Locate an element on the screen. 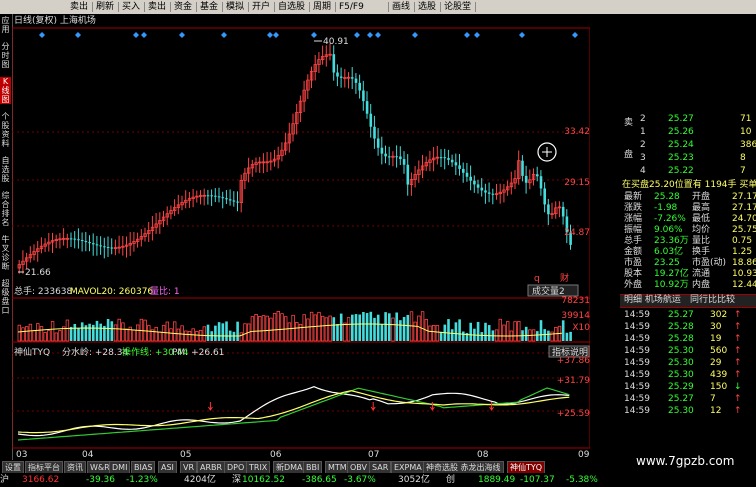 This screenshot has height=487, width=756. toolbar-item: 资金 is located at coordinates (183, 7).